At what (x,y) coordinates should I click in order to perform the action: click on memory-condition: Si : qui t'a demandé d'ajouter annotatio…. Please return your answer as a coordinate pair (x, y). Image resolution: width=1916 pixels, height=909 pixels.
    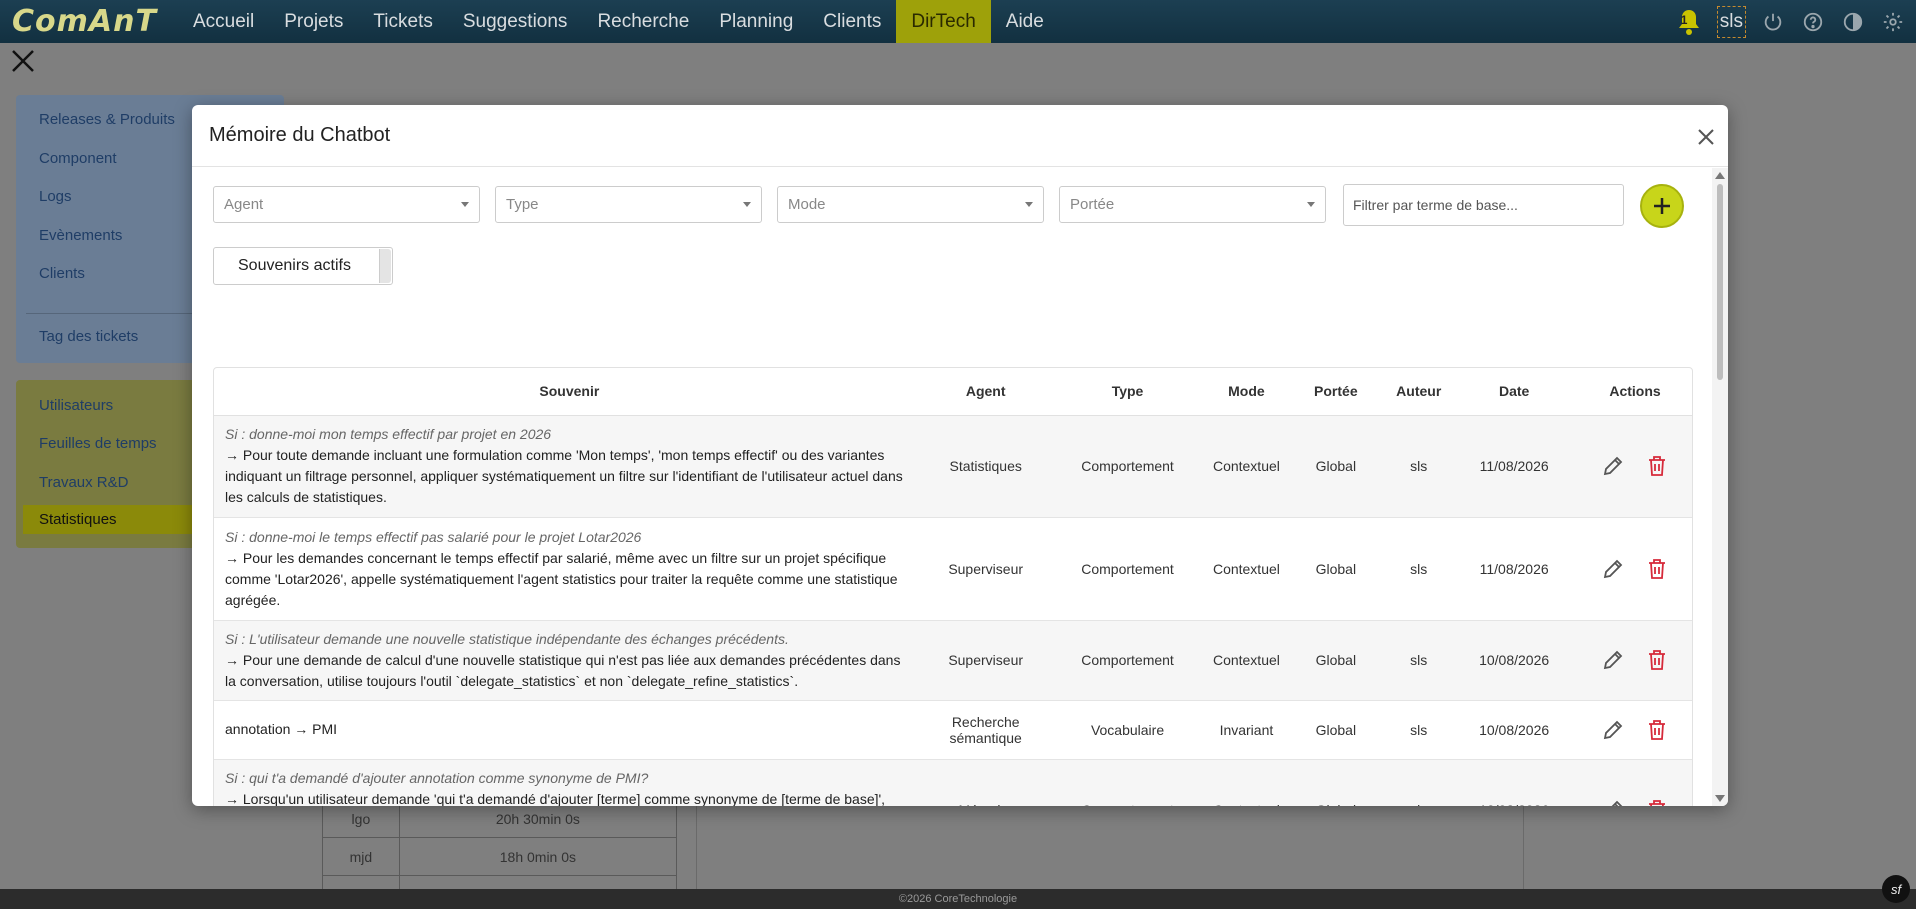
    Looking at the image, I should click on (437, 778).